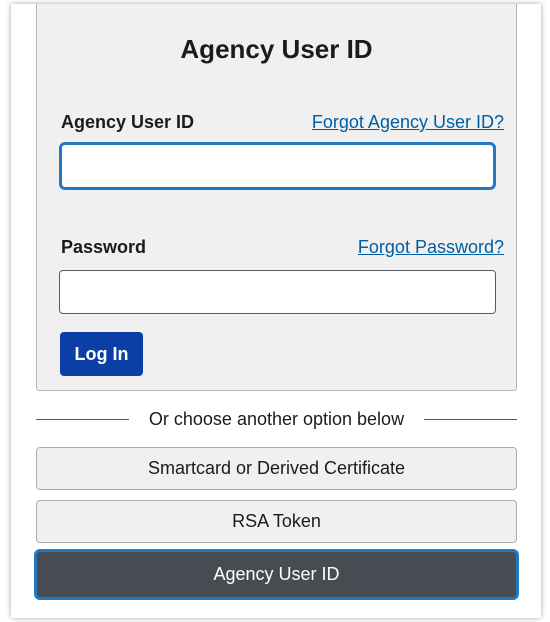 Image resolution: width=550 pixels, height=622 pixels. What do you see at coordinates (408, 122) in the screenshot?
I see `forgot-user-id-link: Forgot Agency User ID?` at bounding box center [408, 122].